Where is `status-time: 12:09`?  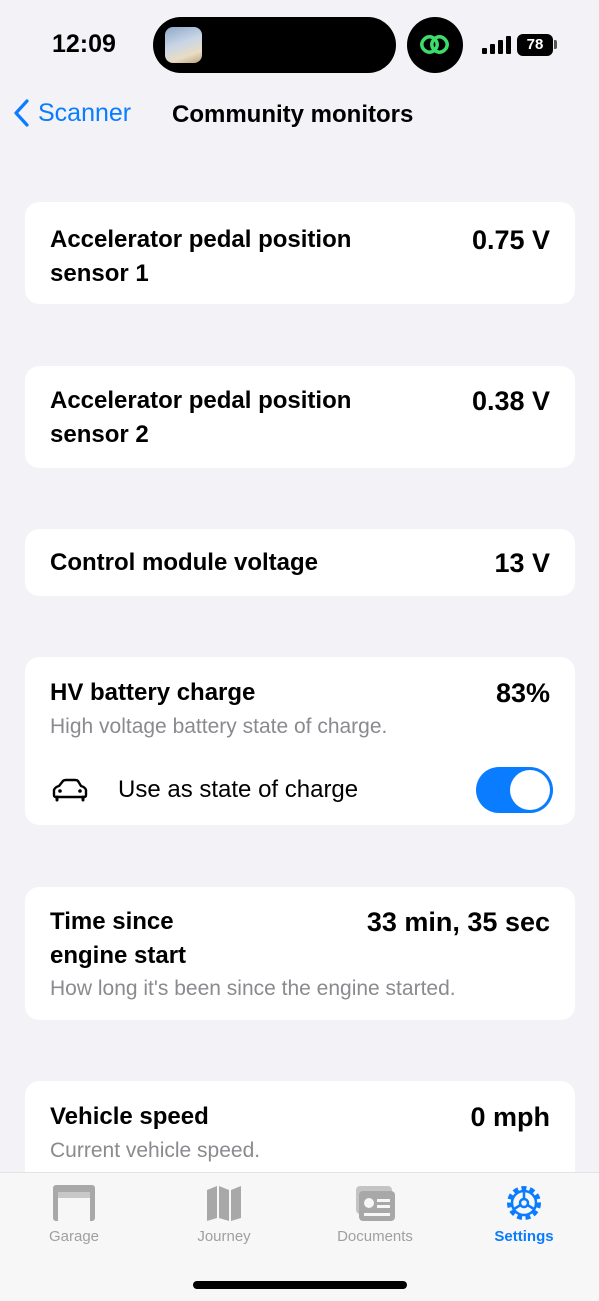 status-time: 12:09 is located at coordinates (84, 44).